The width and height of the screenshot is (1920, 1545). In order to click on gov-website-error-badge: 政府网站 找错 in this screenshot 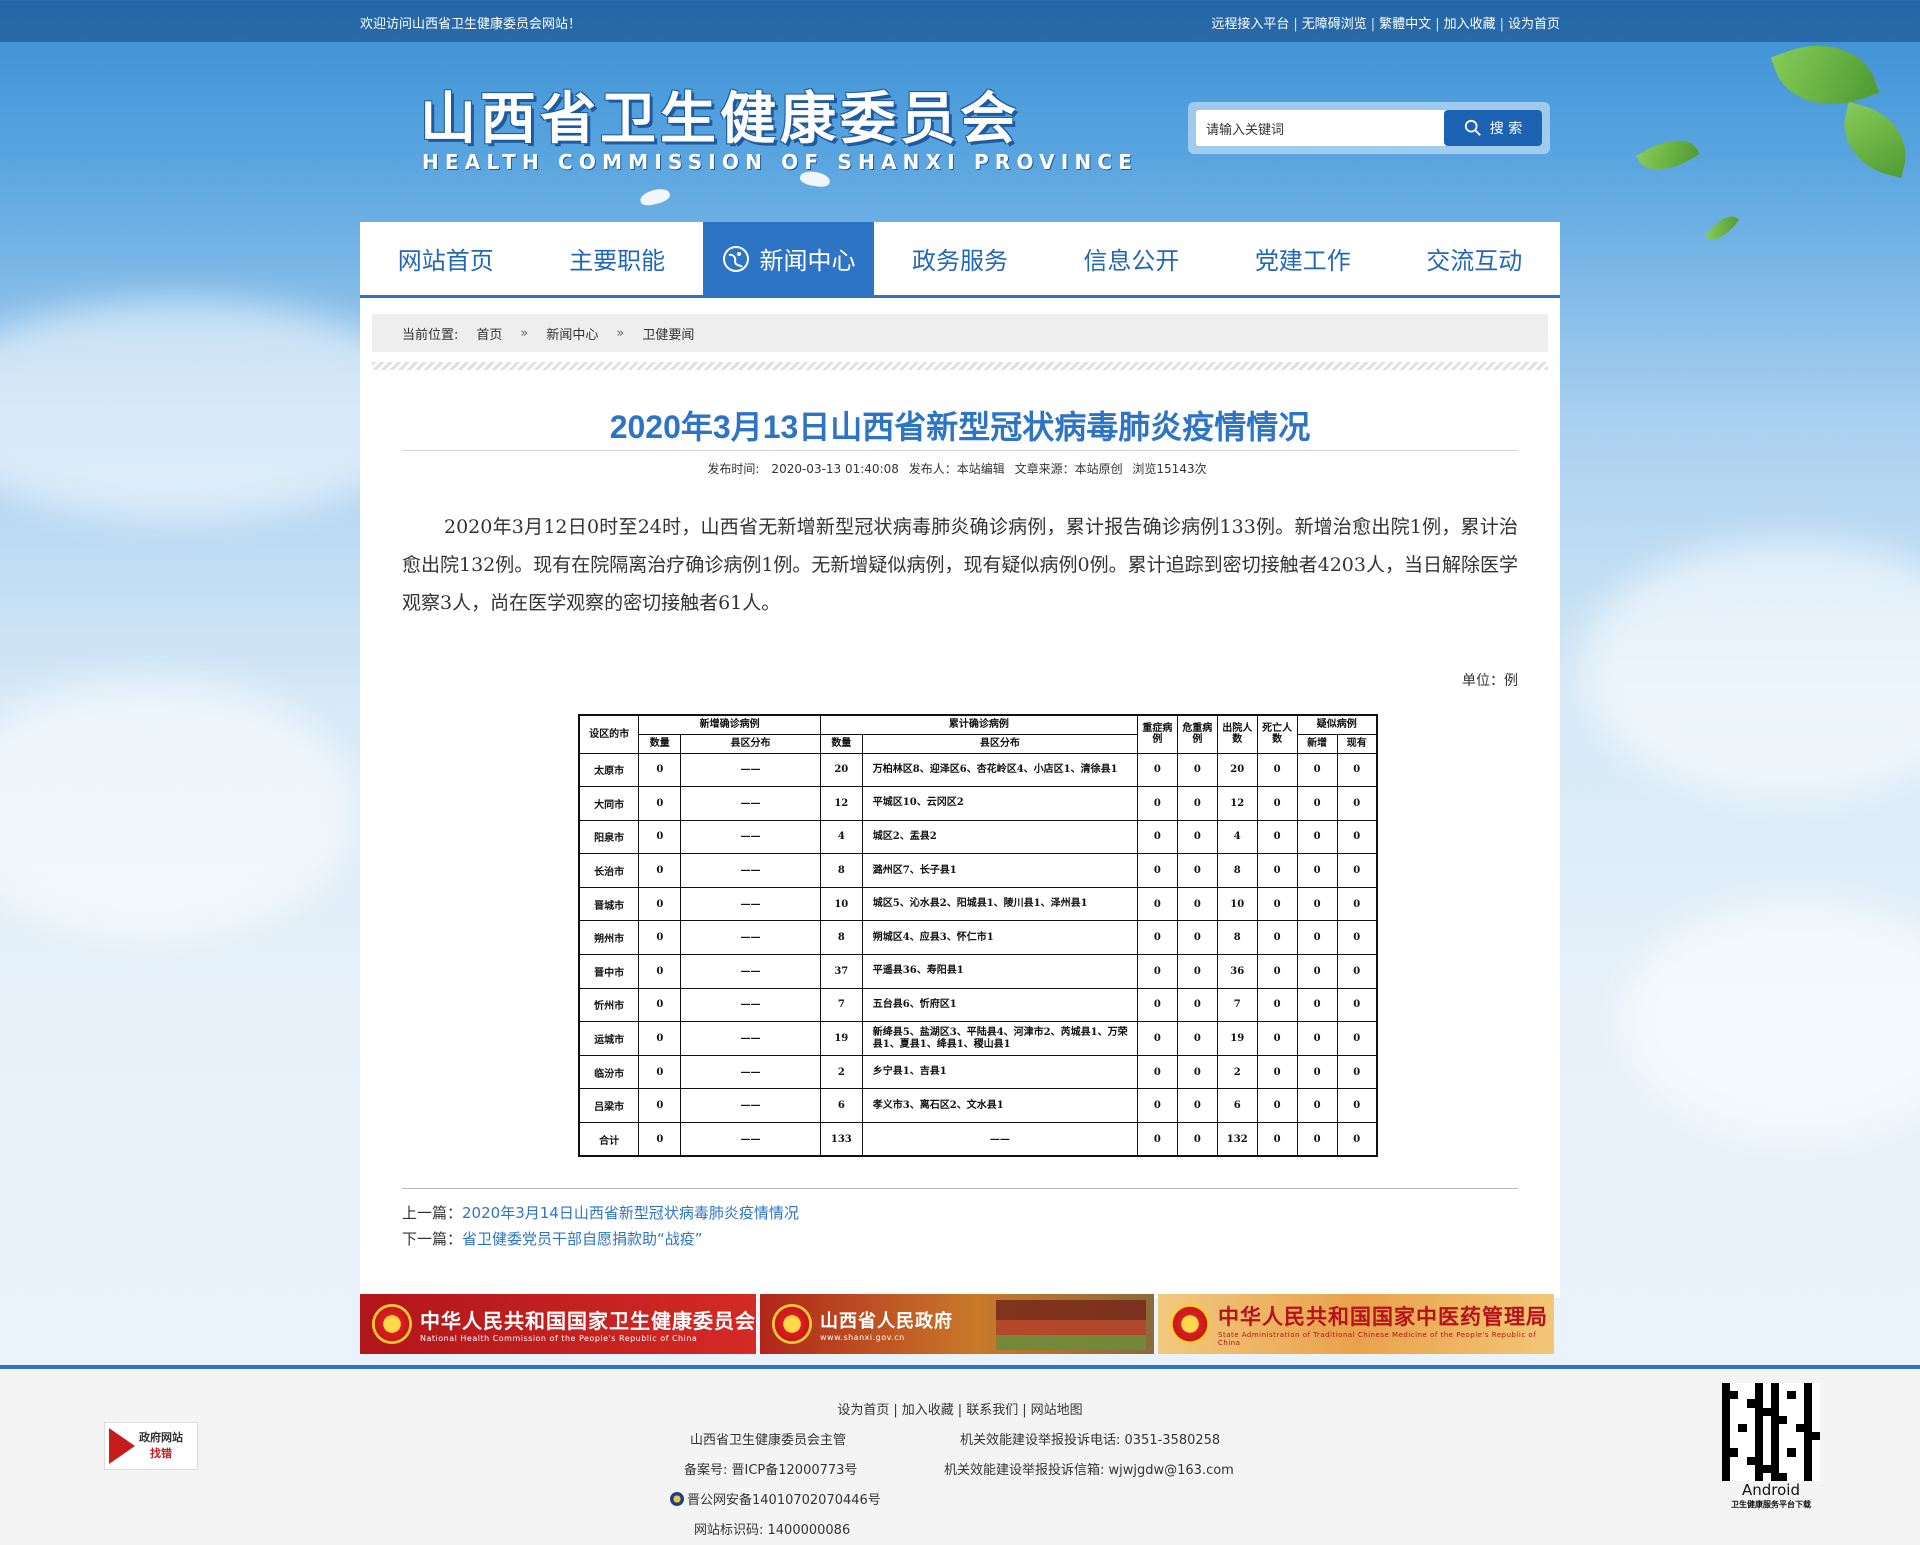, I will do `click(151, 1446)`.